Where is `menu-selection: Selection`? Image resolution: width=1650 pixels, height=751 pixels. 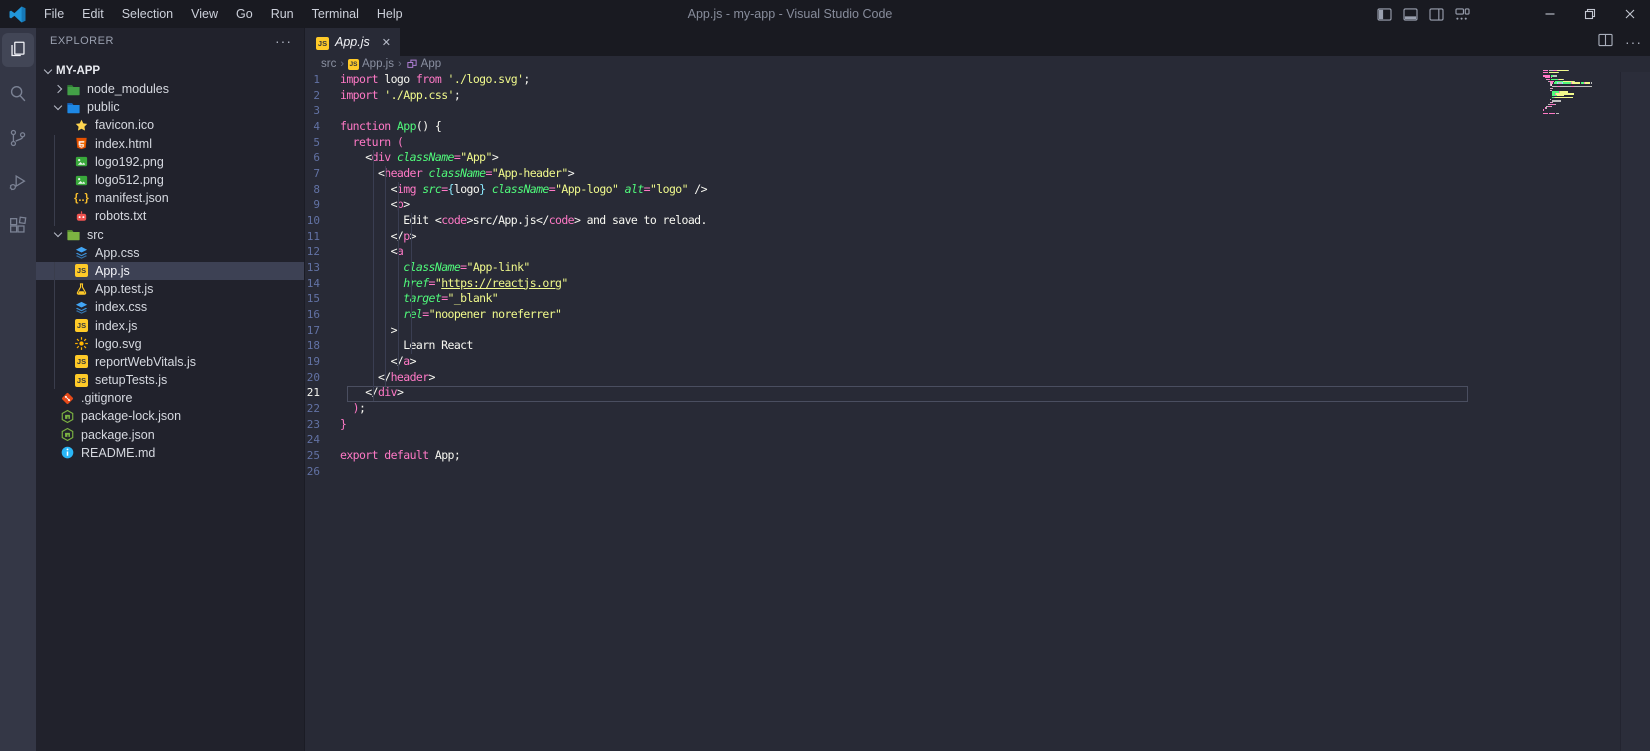 menu-selection: Selection is located at coordinates (147, 14).